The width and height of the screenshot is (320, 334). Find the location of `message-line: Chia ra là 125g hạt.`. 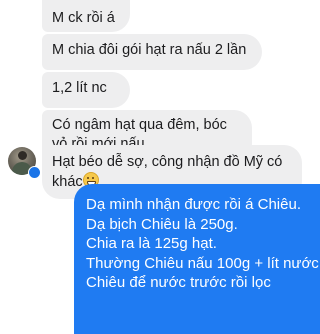

message-line: Chia ra là 125g hạt. is located at coordinates (151, 243).